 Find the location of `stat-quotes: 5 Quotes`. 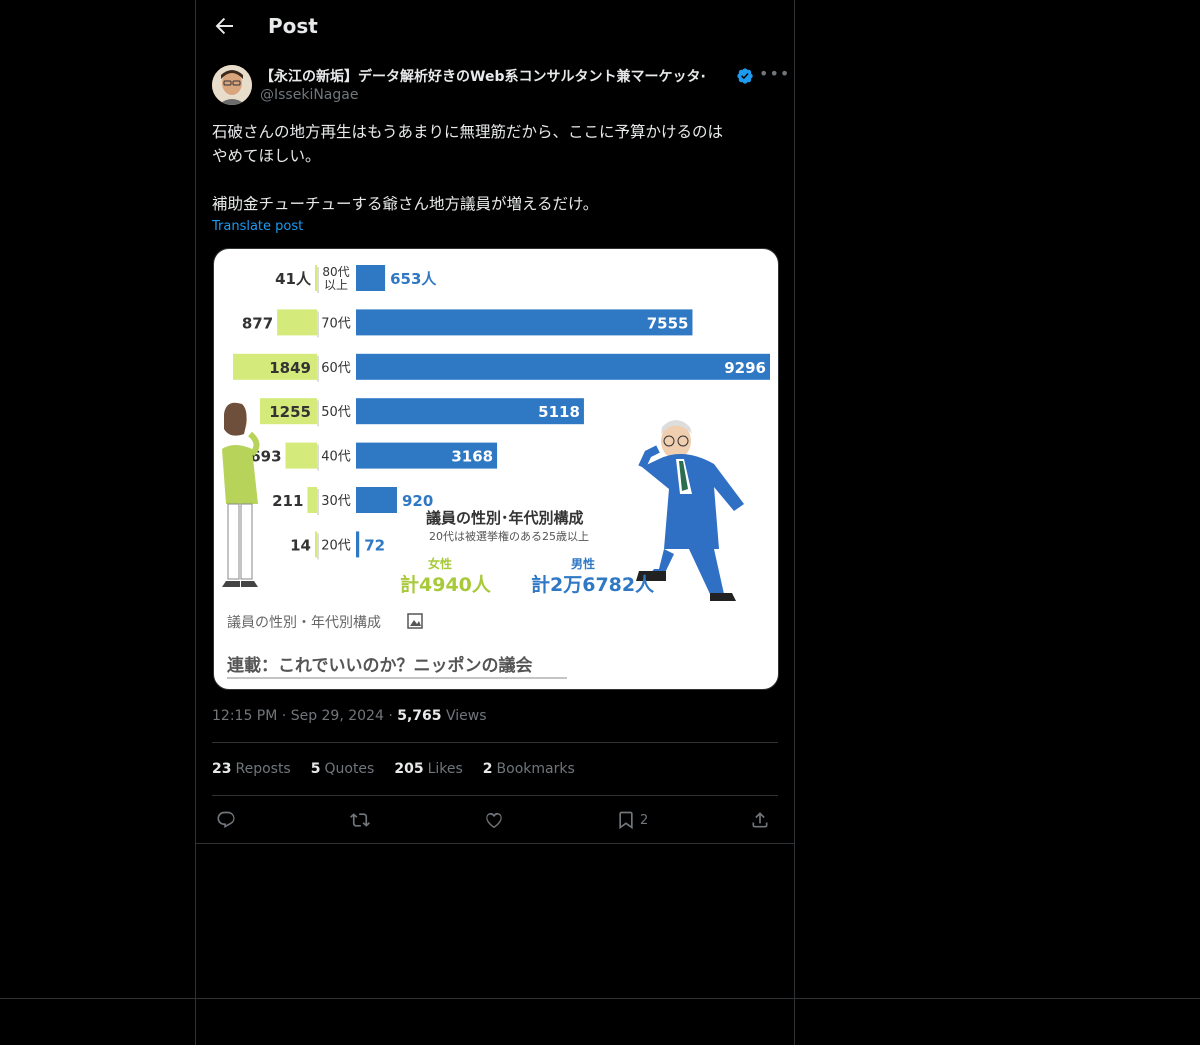

stat-quotes: 5 Quotes is located at coordinates (343, 769).